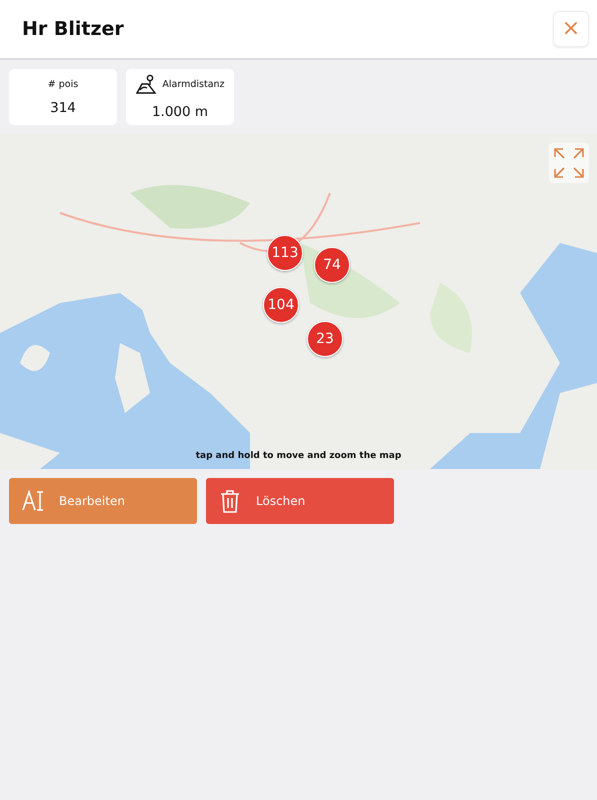 The image size is (597, 800). What do you see at coordinates (146, 84) in the screenshot?
I see `map-pin-icon` at bounding box center [146, 84].